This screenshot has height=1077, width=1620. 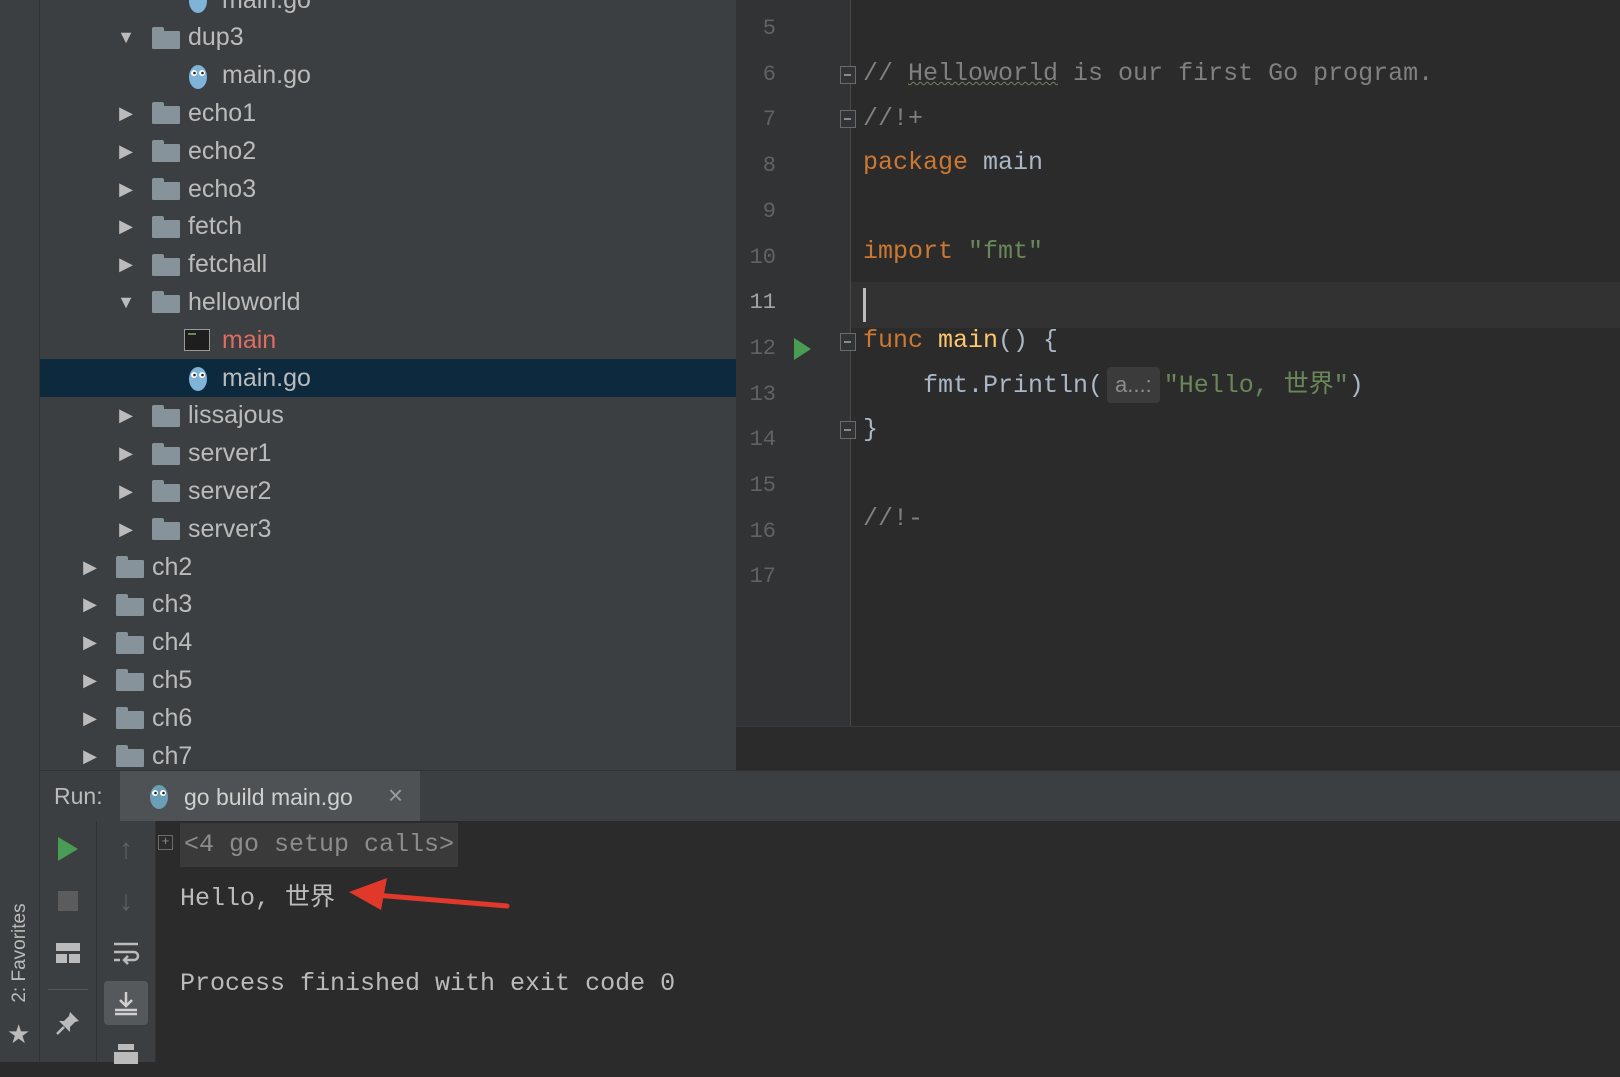 What do you see at coordinates (319, 845) in the screenshot?
I see `folded-setup-calls: <4 go setup calls>` at bounding box center [319, 845].